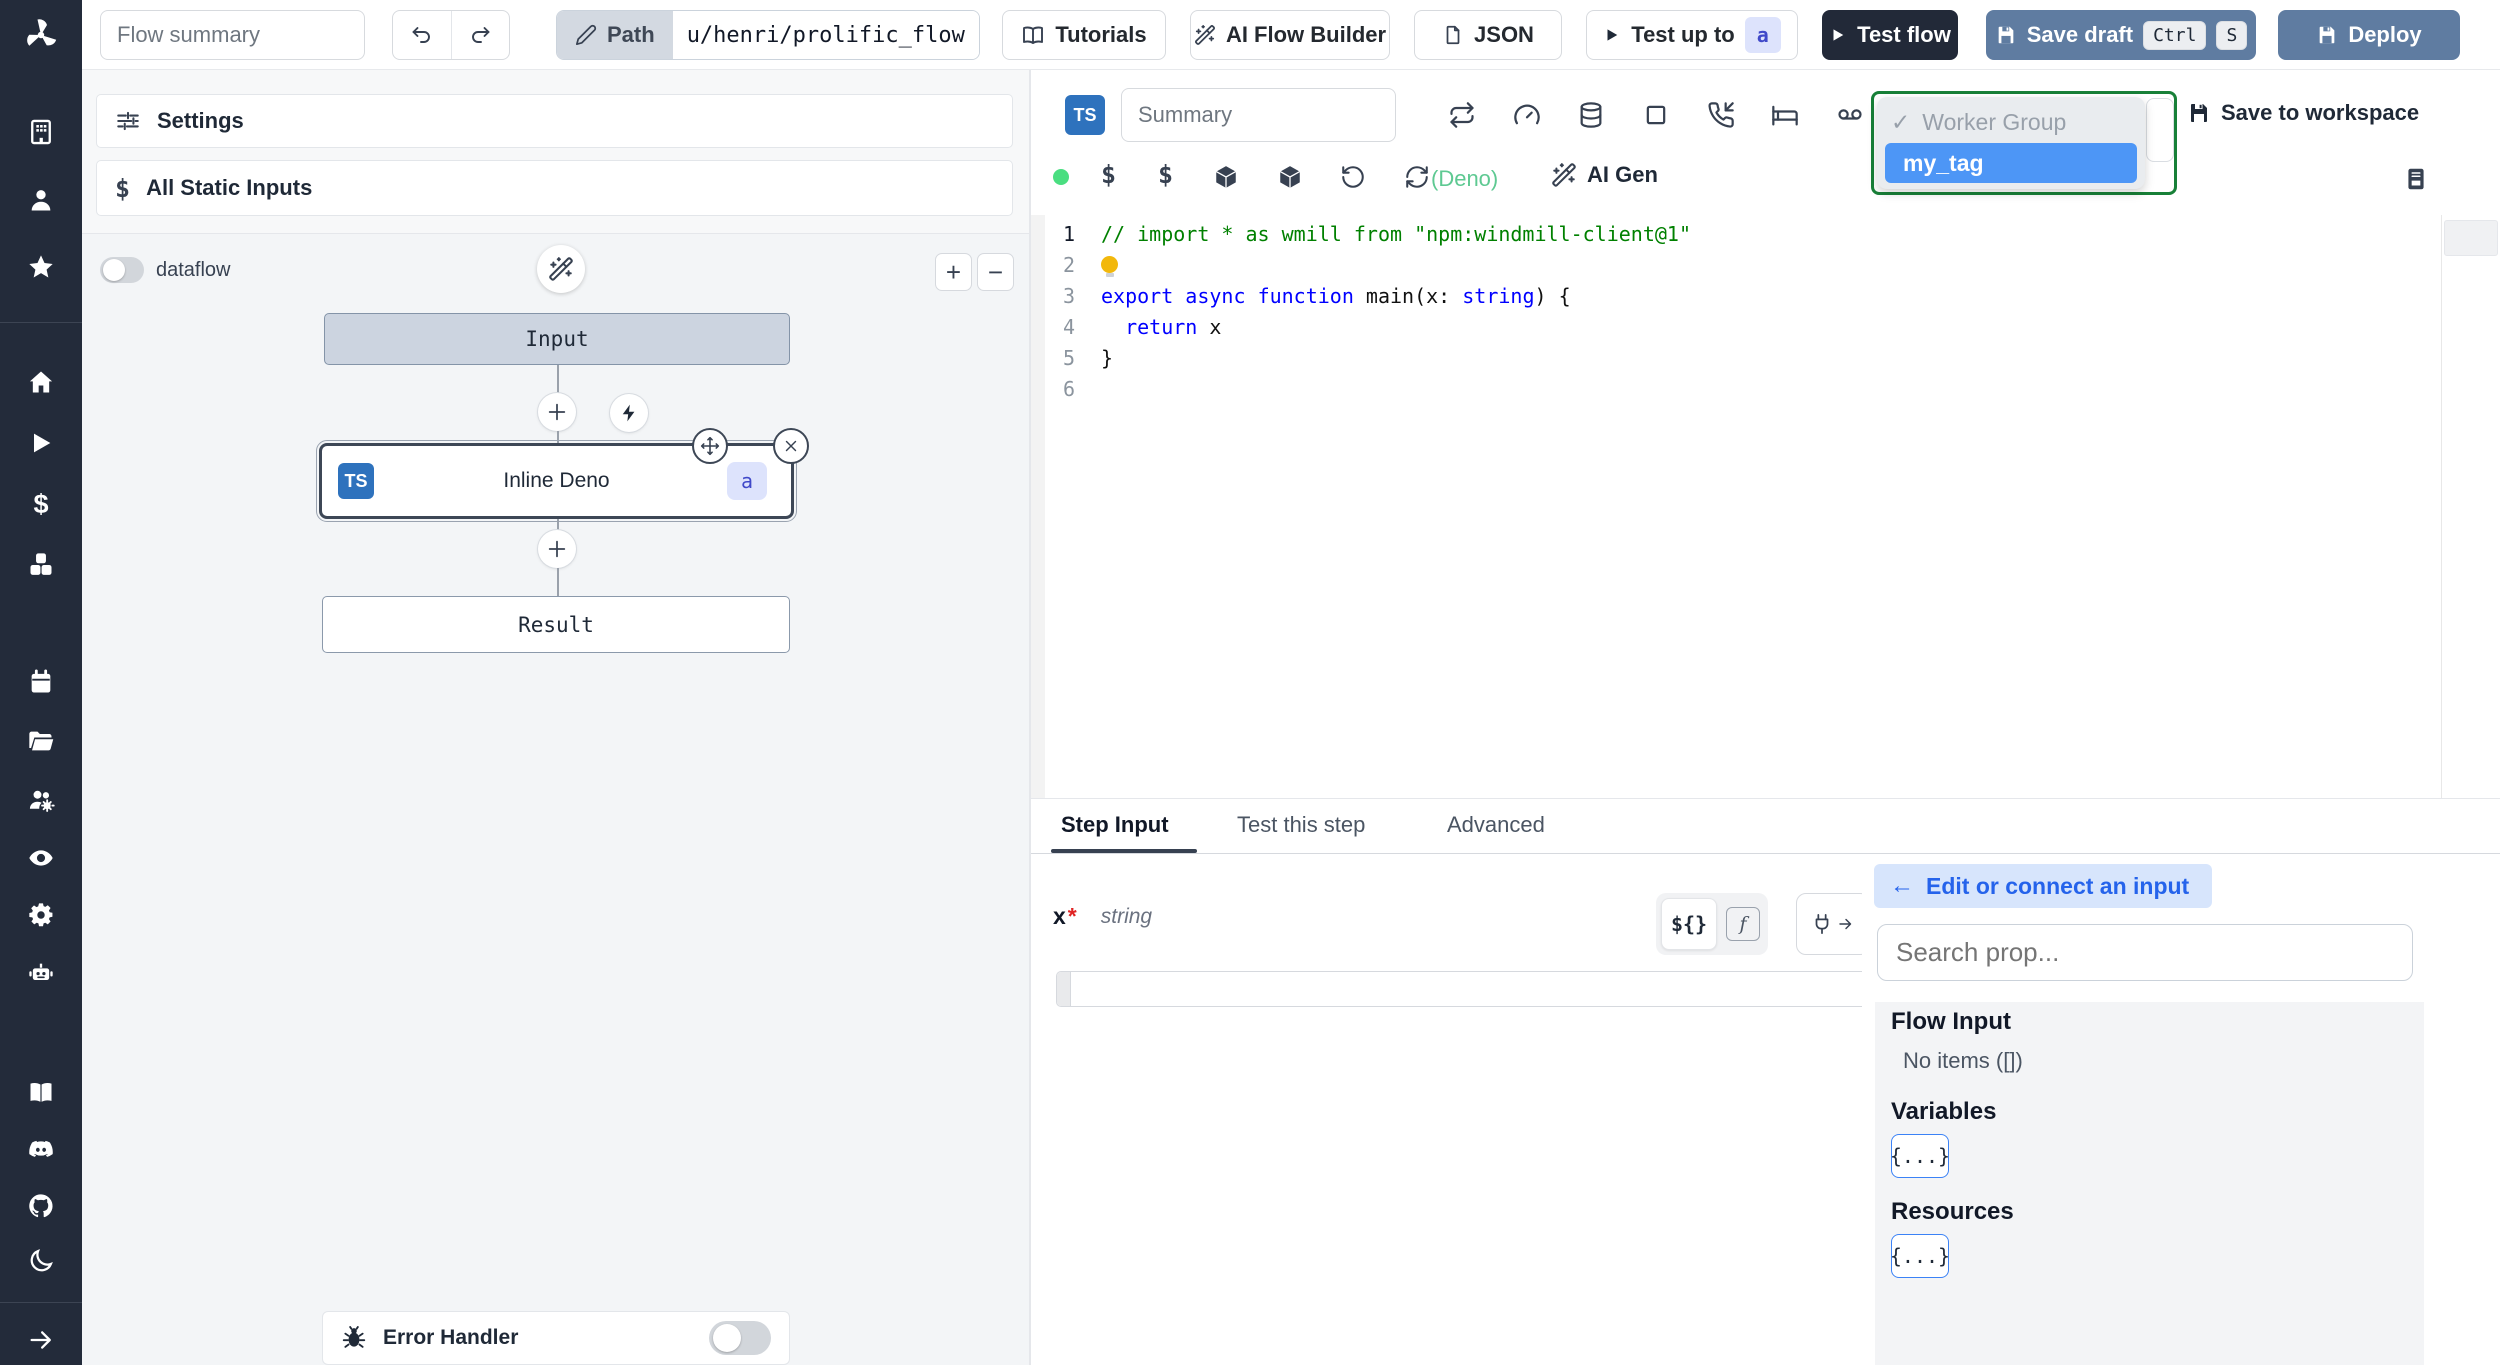  What do you see at coordinates (2232, 35) in the screenshot?
I see `kbd-s: S` at bounding box center [2232, 35].